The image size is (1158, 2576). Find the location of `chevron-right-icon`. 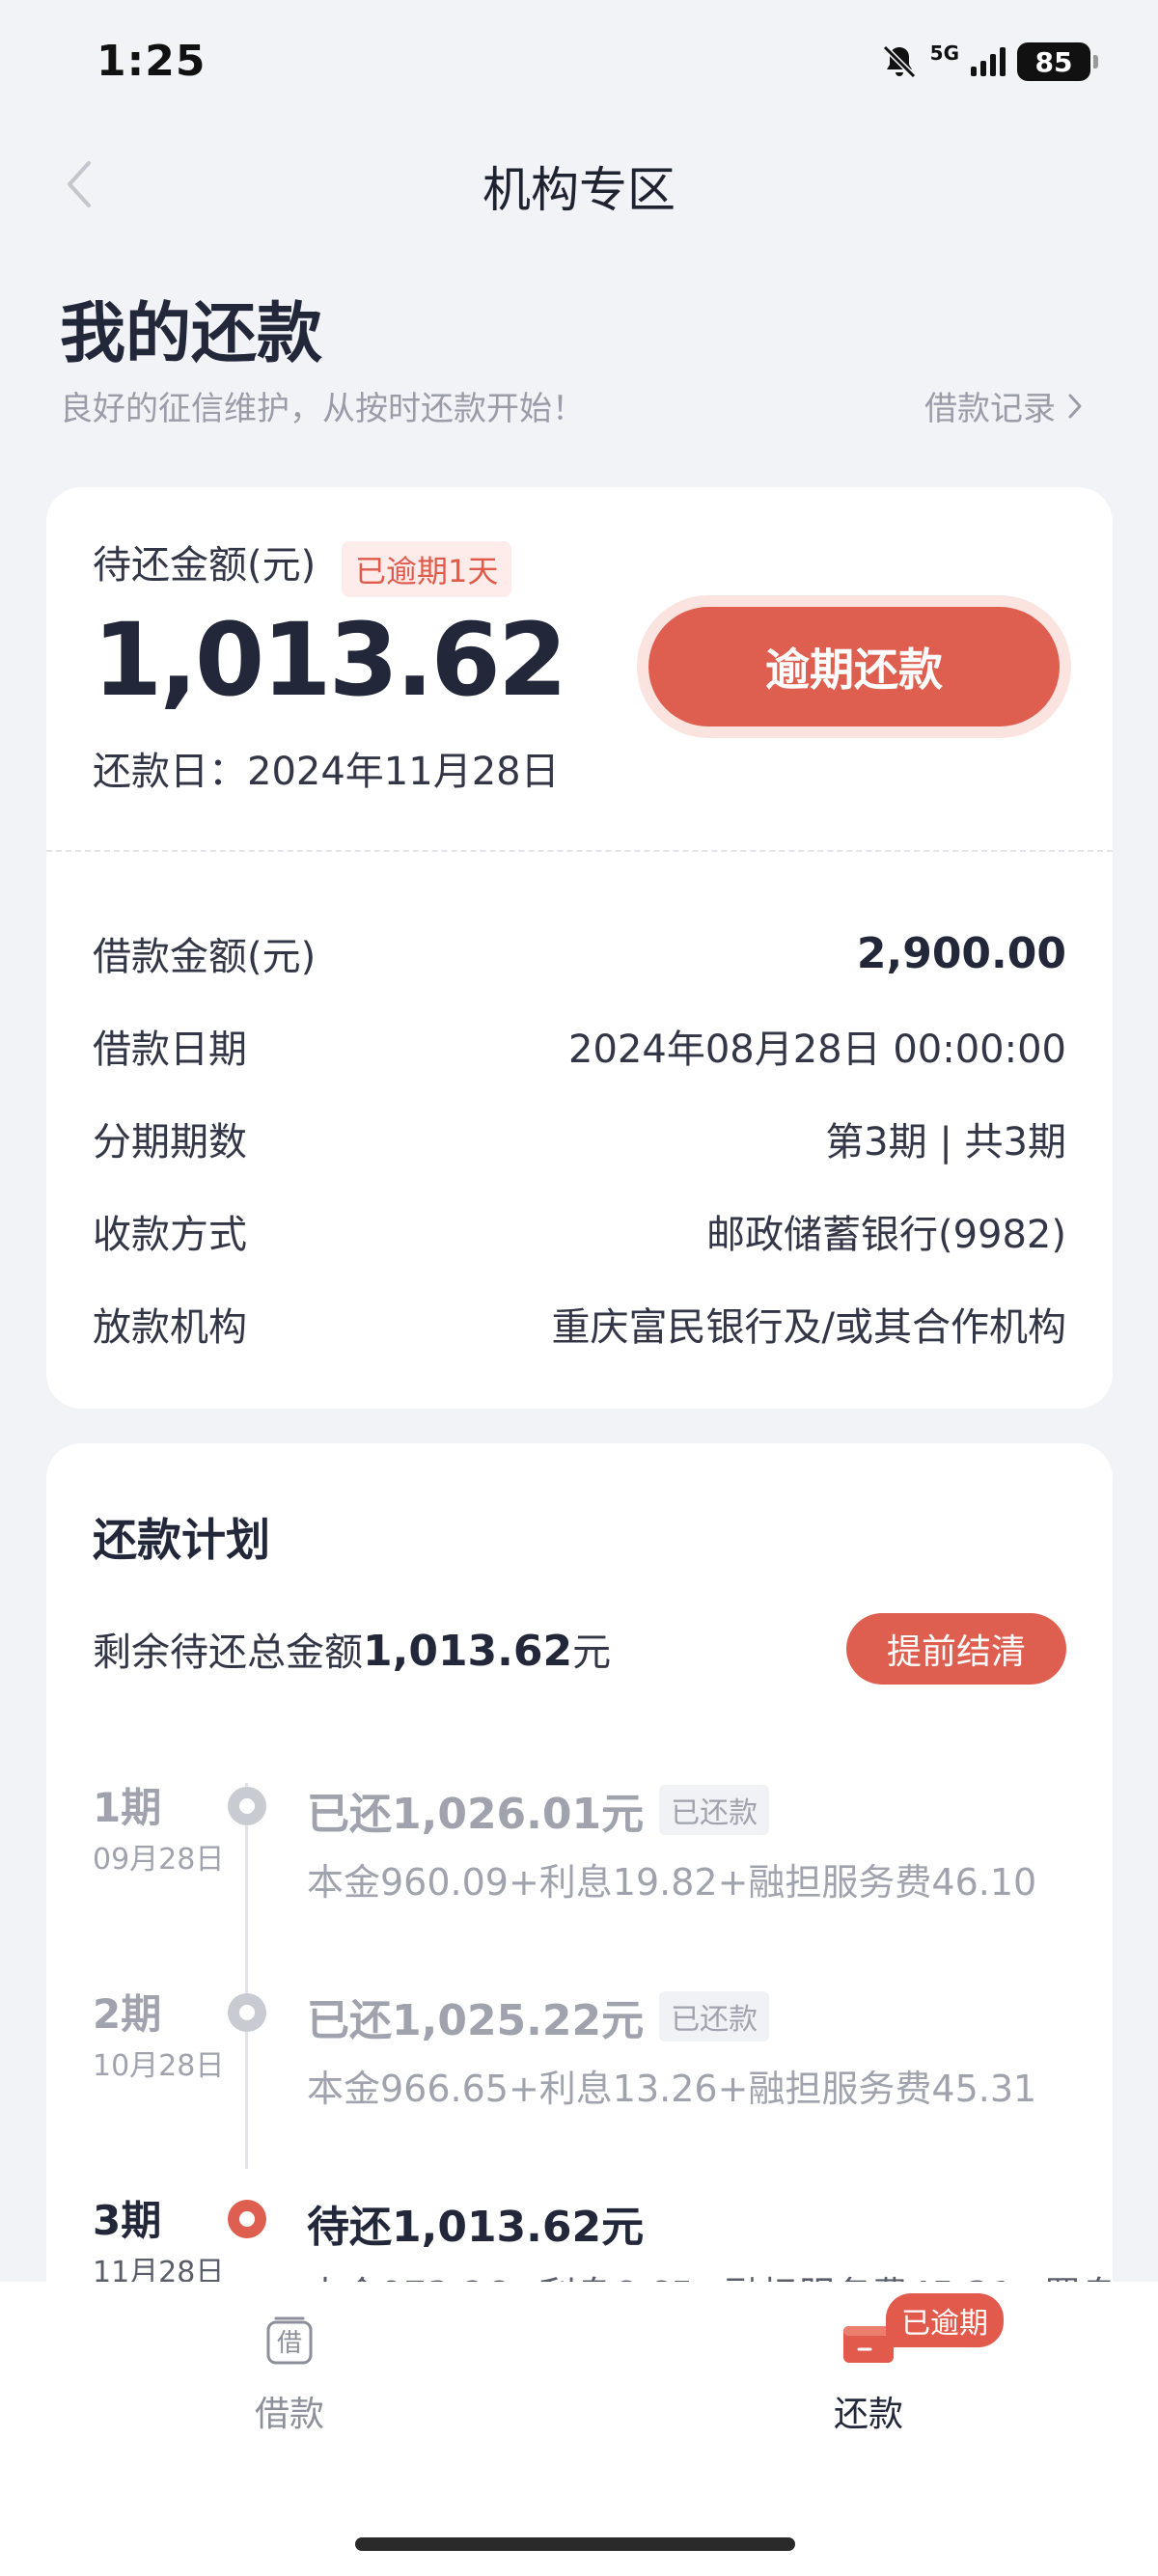

chevron-right-icon is located at coordinates (1075, 406).